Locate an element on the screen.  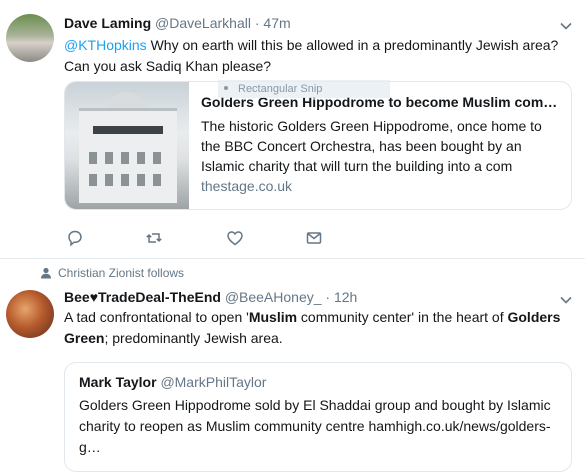
author-handle: @BeeAHoney_ is located at coordinates (273, 297).